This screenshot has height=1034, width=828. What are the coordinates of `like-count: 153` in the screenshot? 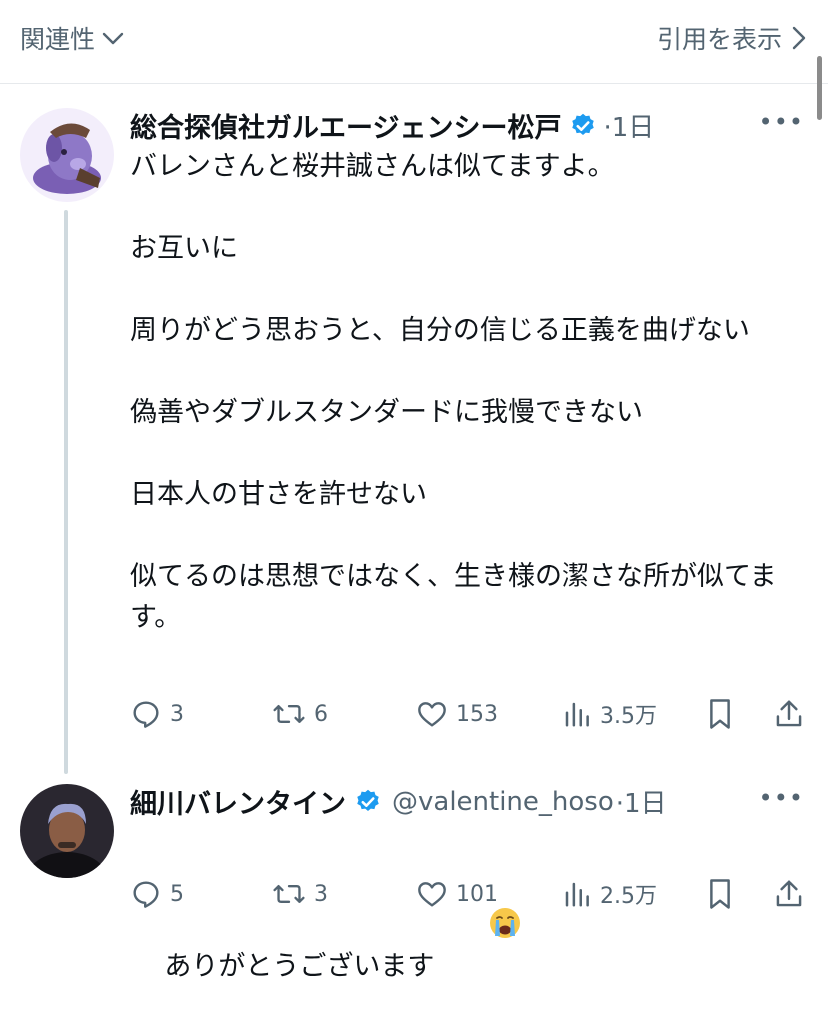 It's located at (477, 714).